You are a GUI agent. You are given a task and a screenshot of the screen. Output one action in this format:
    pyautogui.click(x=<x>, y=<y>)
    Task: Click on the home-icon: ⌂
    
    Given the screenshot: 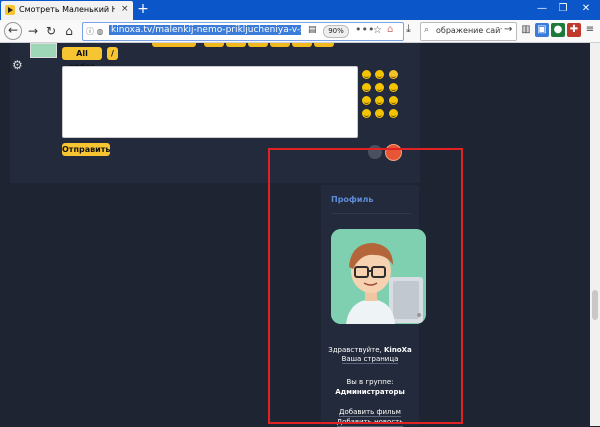 What is the action you would take?
    pyautogui.click(x=69, y=31)
    